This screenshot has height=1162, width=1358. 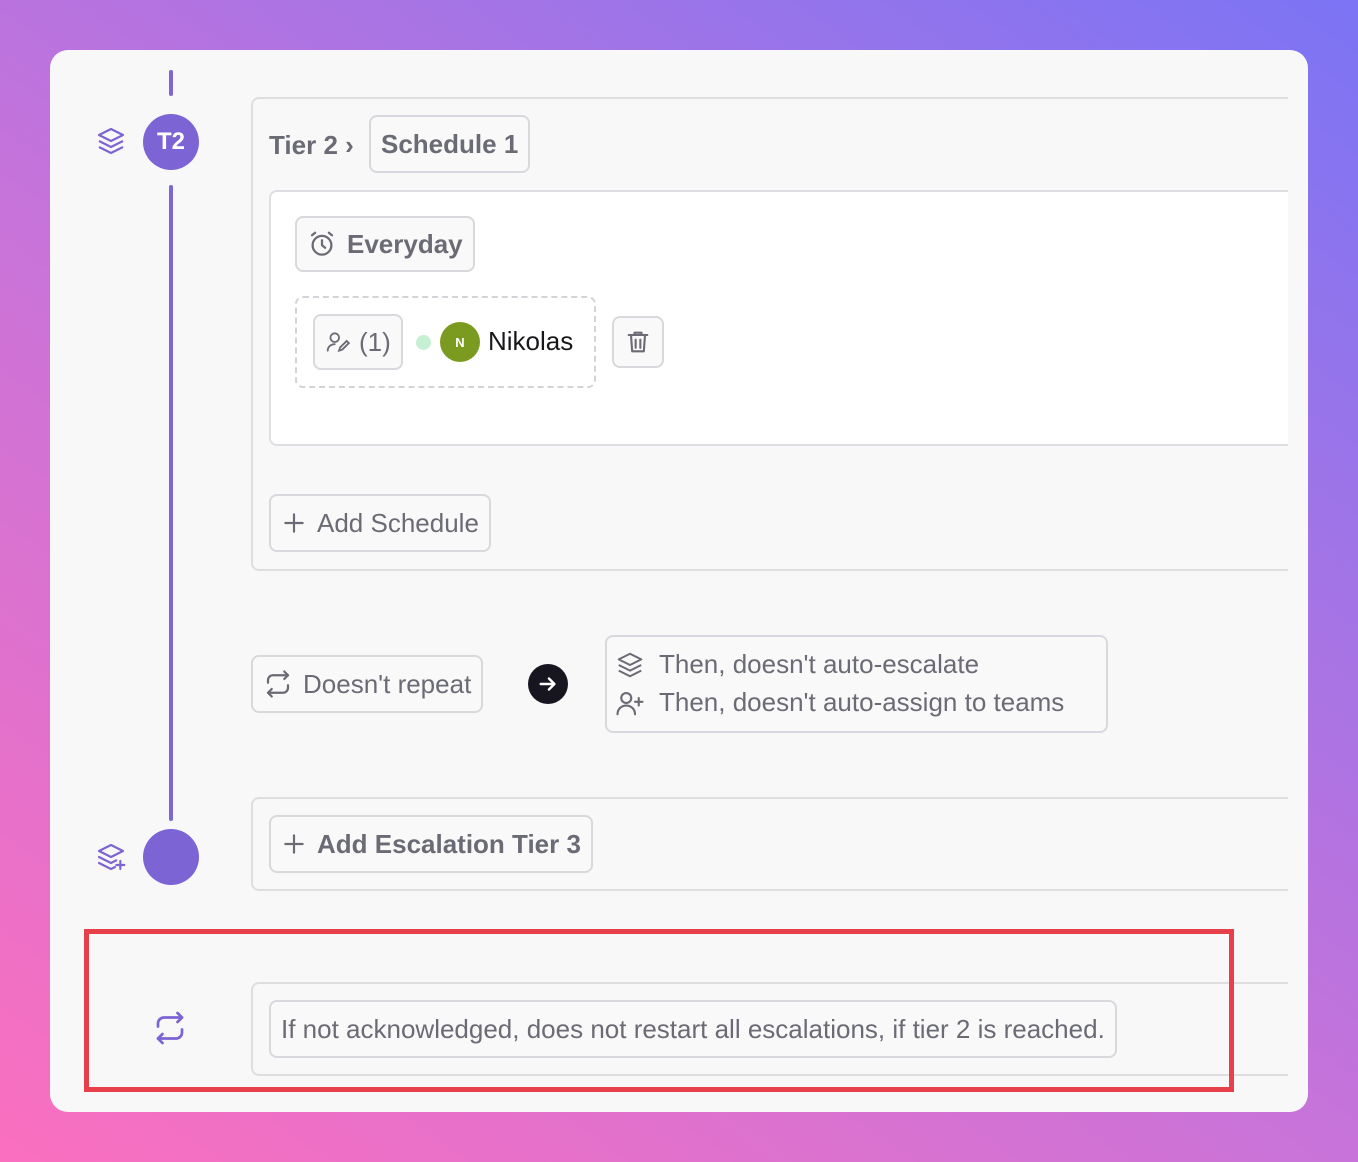 What do you see at coordinates (322, 244) in the screenshot?
I see `alarm-clock-icon` at bounding box center [322, 244].